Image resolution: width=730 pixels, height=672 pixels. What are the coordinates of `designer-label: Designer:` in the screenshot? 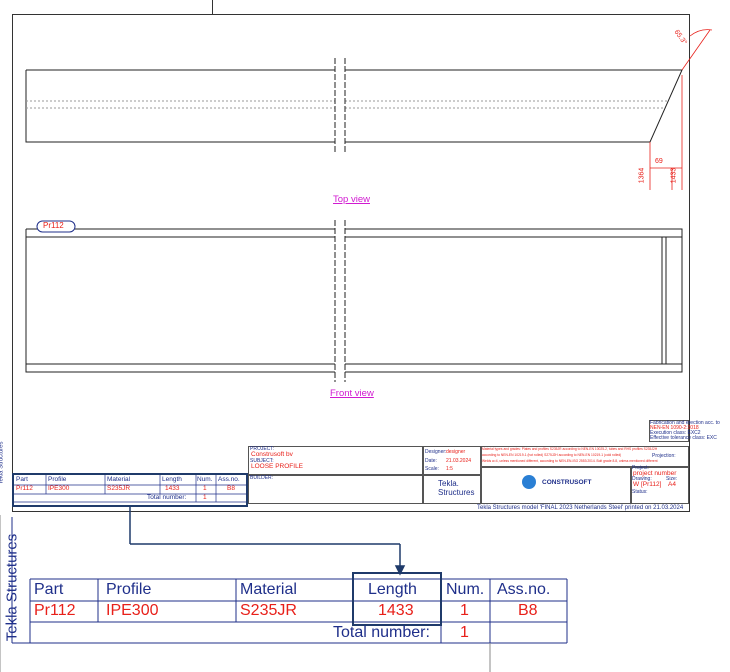 It's located at (436, 452).